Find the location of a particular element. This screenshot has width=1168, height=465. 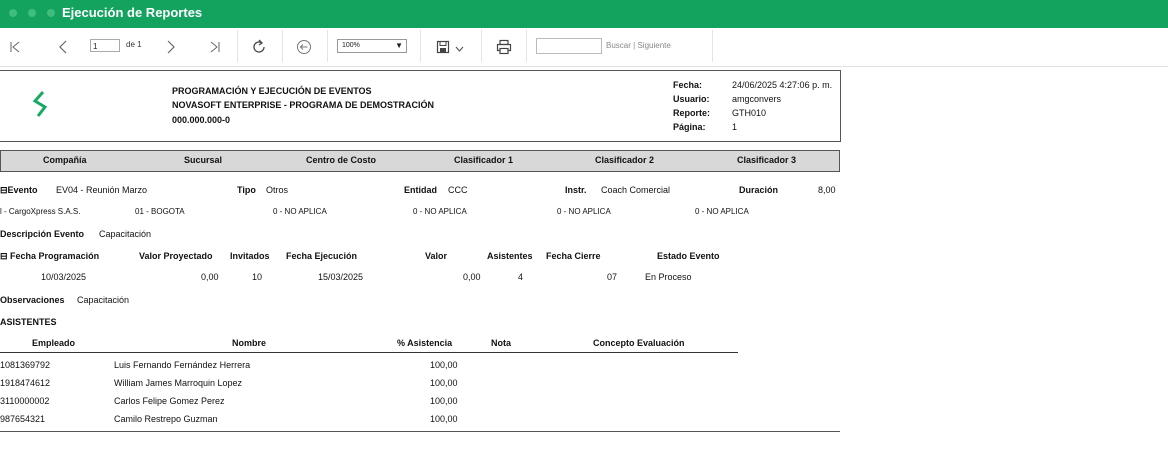

close-window-button is located at coordinates (13, 13).